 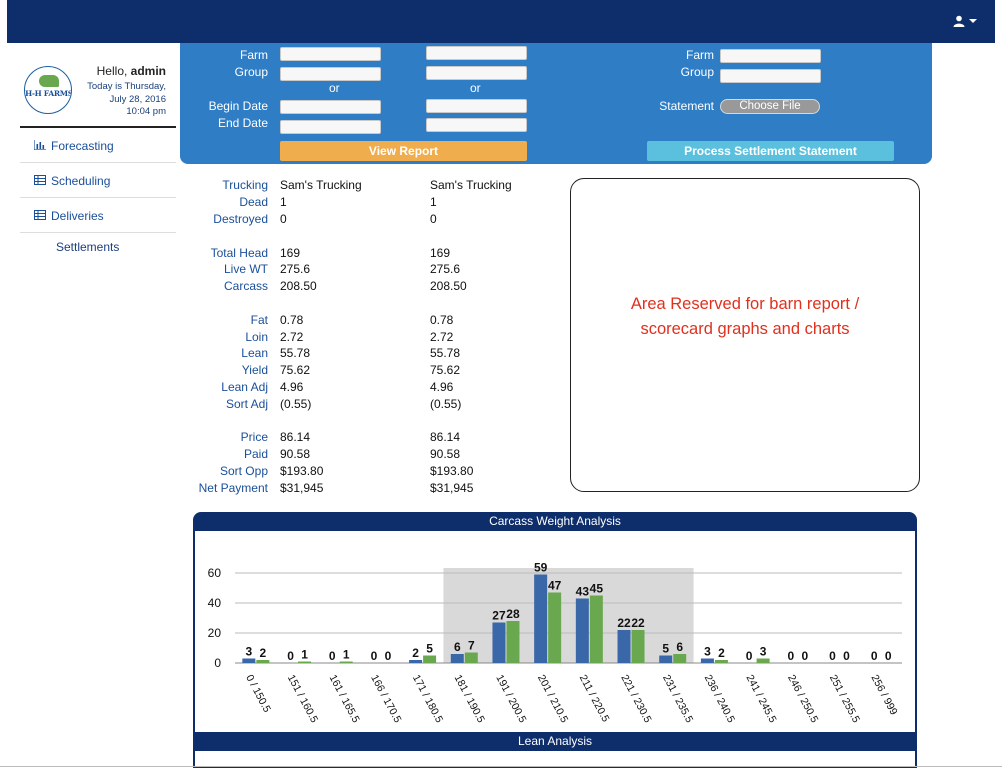 What do you see at coordinates (215, 603) in the screenshot?
I see `y-tick-label: 40` at bounding box center [215, 603].